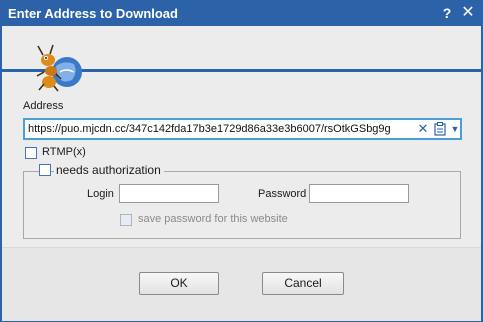 The width and height of the screenshot is (483, 322). I want to click on clear-icon: ✕, so click(423, 129).